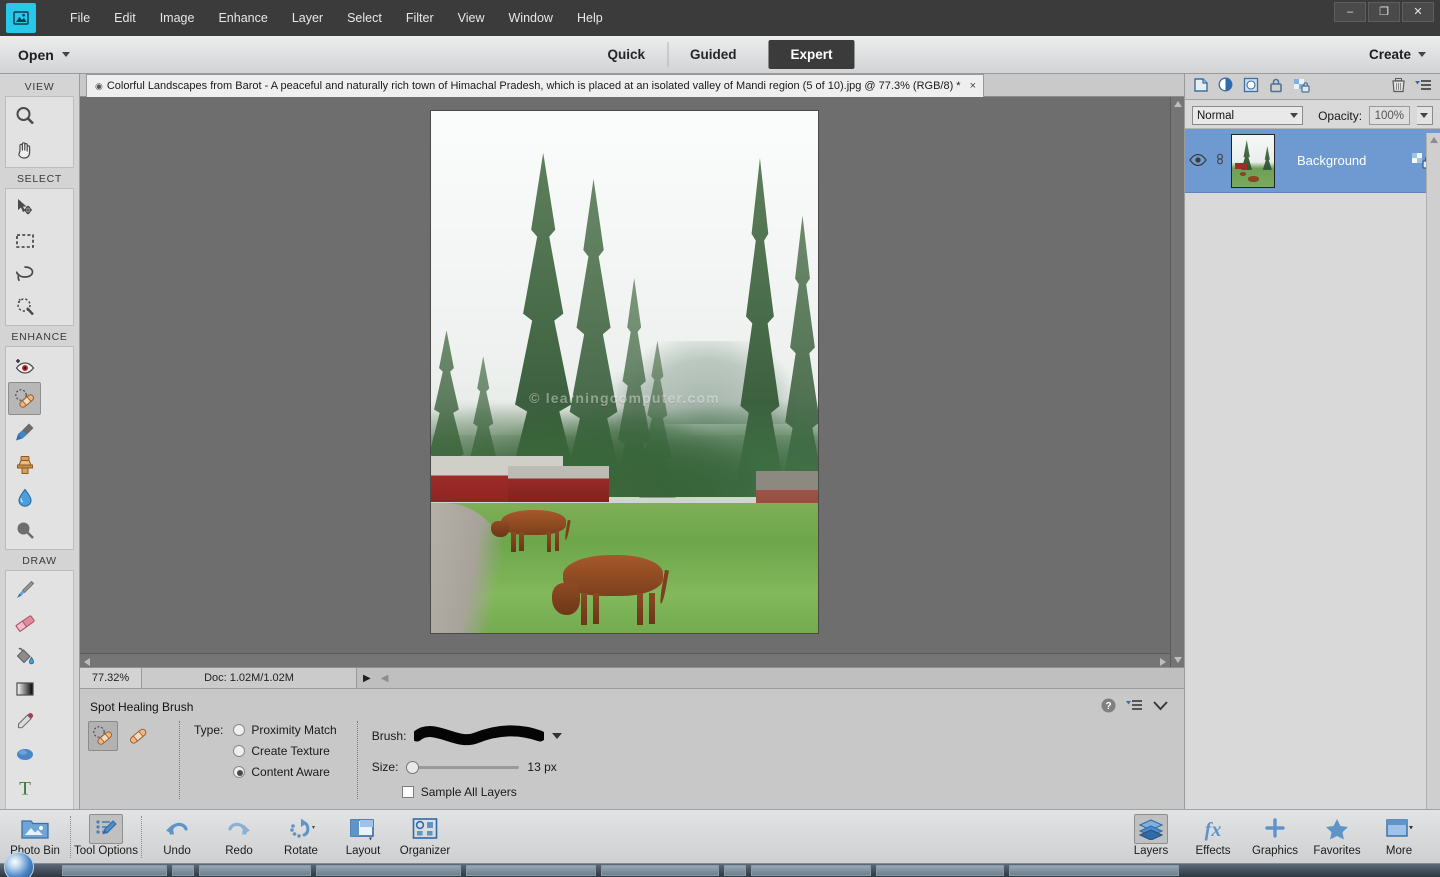 Image resolution: width=1440 pixels, height=877 pixels. I want to click on menu-image: Image, so click(177, 18).